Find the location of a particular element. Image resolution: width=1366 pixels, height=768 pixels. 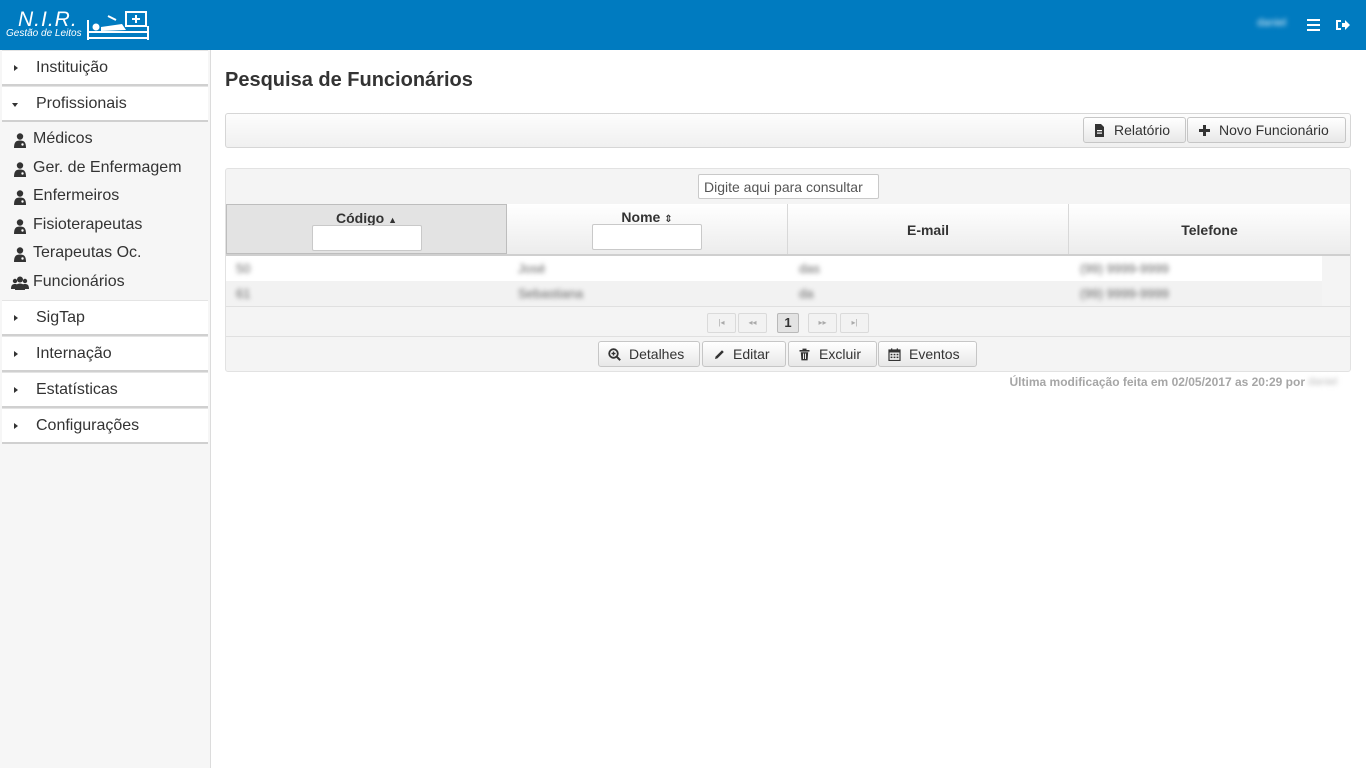

prev-page-button: ◂◂ is located at coordinates (752, 323).